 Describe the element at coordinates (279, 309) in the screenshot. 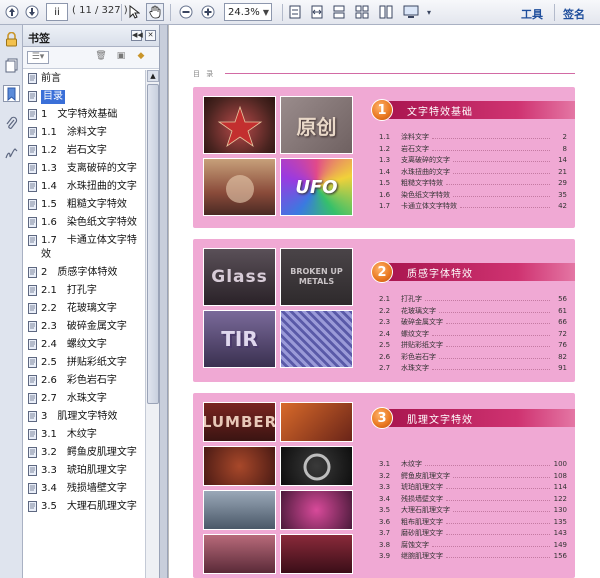

I see `chapter-thumbnails: Glass BROKEN UP METALS TIR` at that location.